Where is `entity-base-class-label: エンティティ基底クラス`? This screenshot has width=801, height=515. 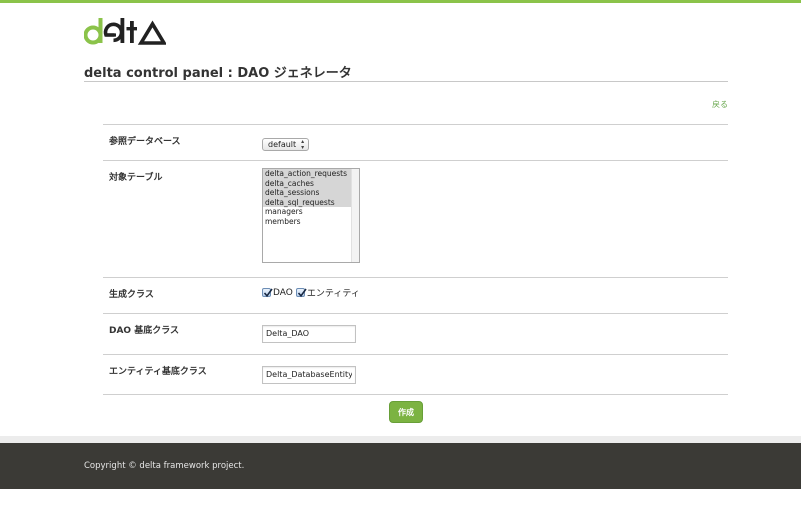 entity-base-class-label: エンティティ基底クラス is located at coordinates (158, 372).